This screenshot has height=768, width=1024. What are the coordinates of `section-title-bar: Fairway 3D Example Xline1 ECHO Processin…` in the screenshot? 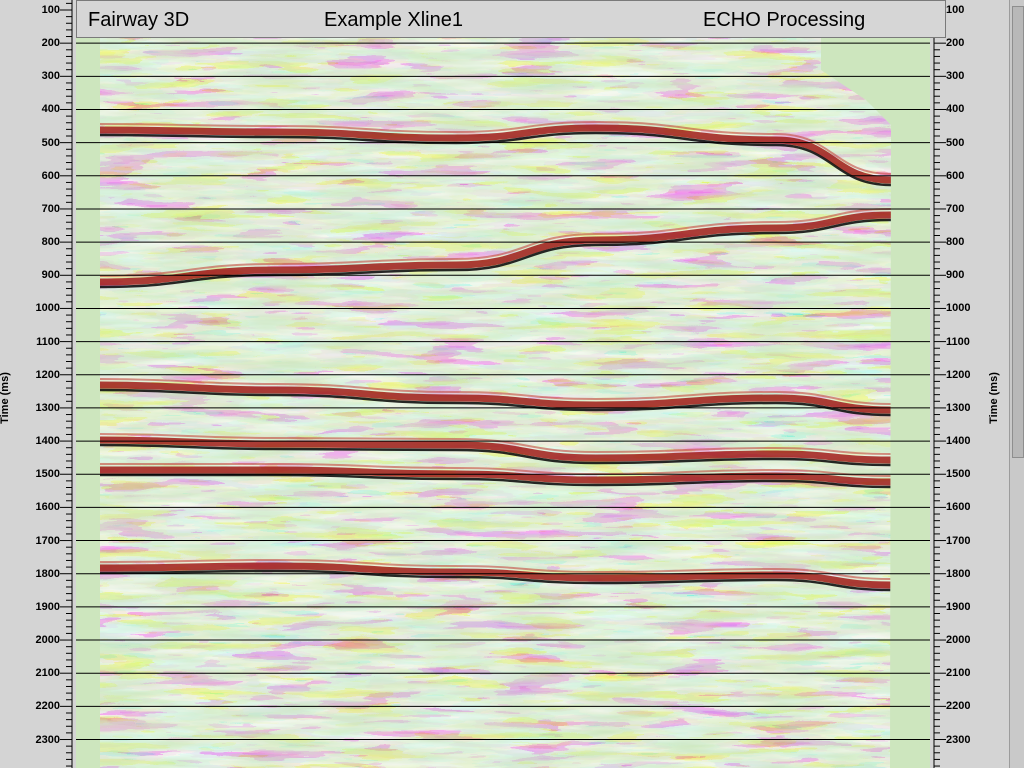 It's located at (511, 19).